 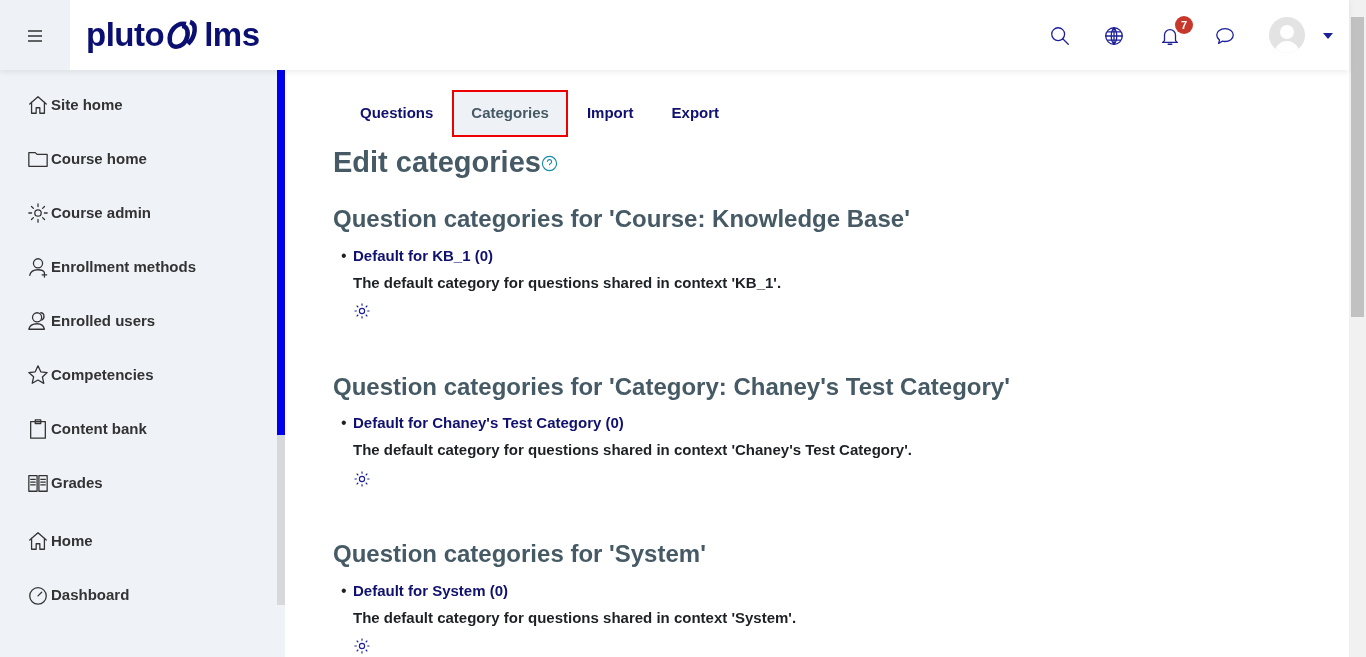 I want to click on sidebar-item: Home, so click(x=60, y=541).